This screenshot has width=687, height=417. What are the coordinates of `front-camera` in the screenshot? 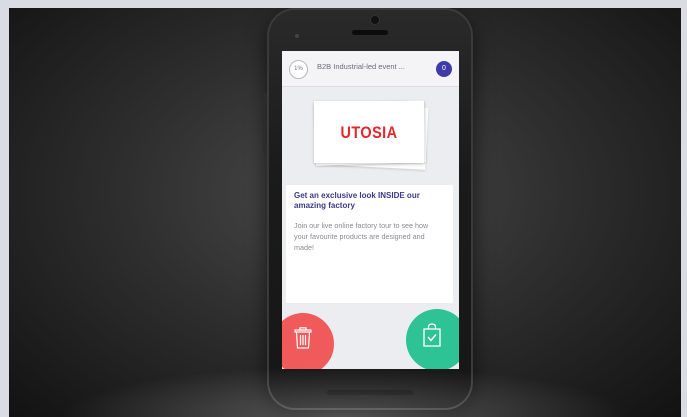 It's located at (375, 20).